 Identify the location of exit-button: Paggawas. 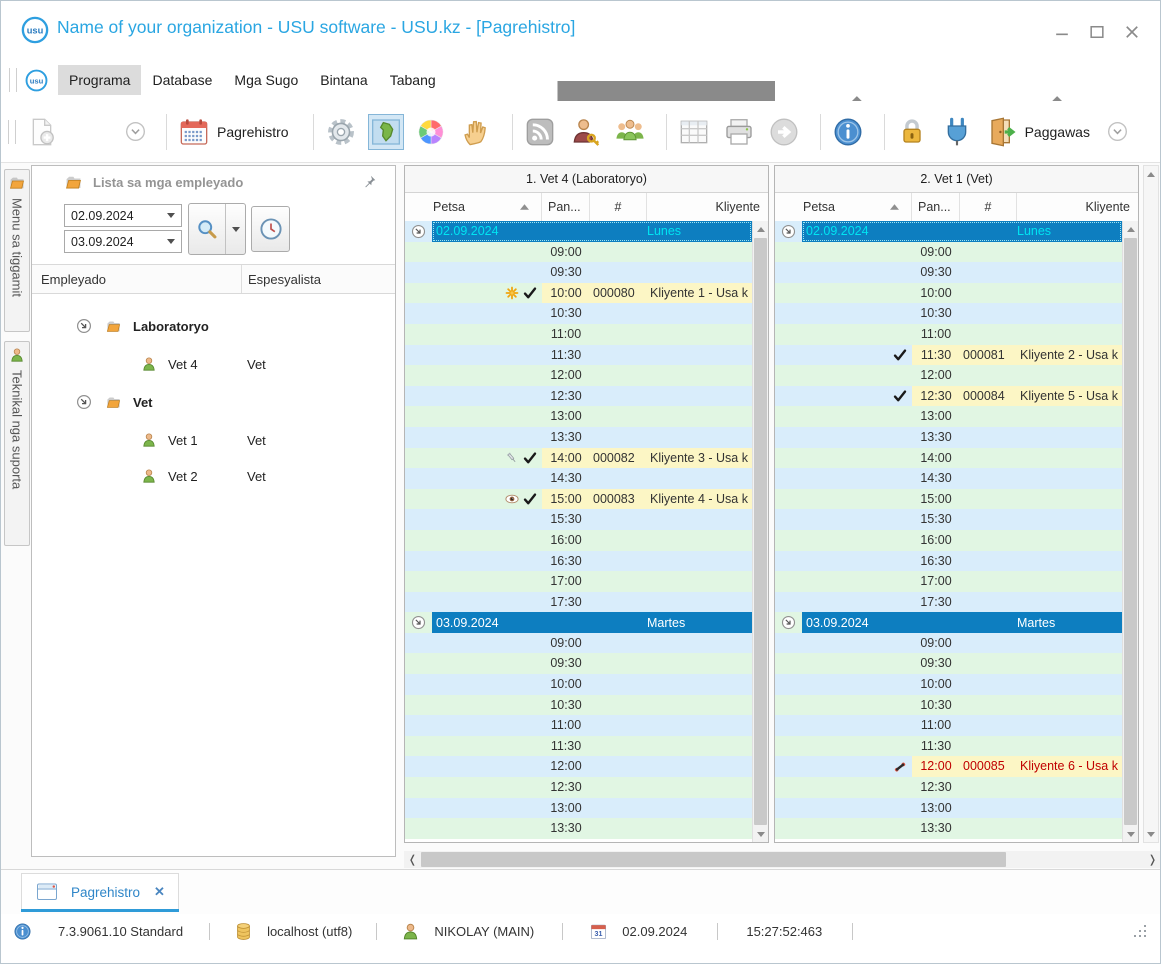
(1040, 132).